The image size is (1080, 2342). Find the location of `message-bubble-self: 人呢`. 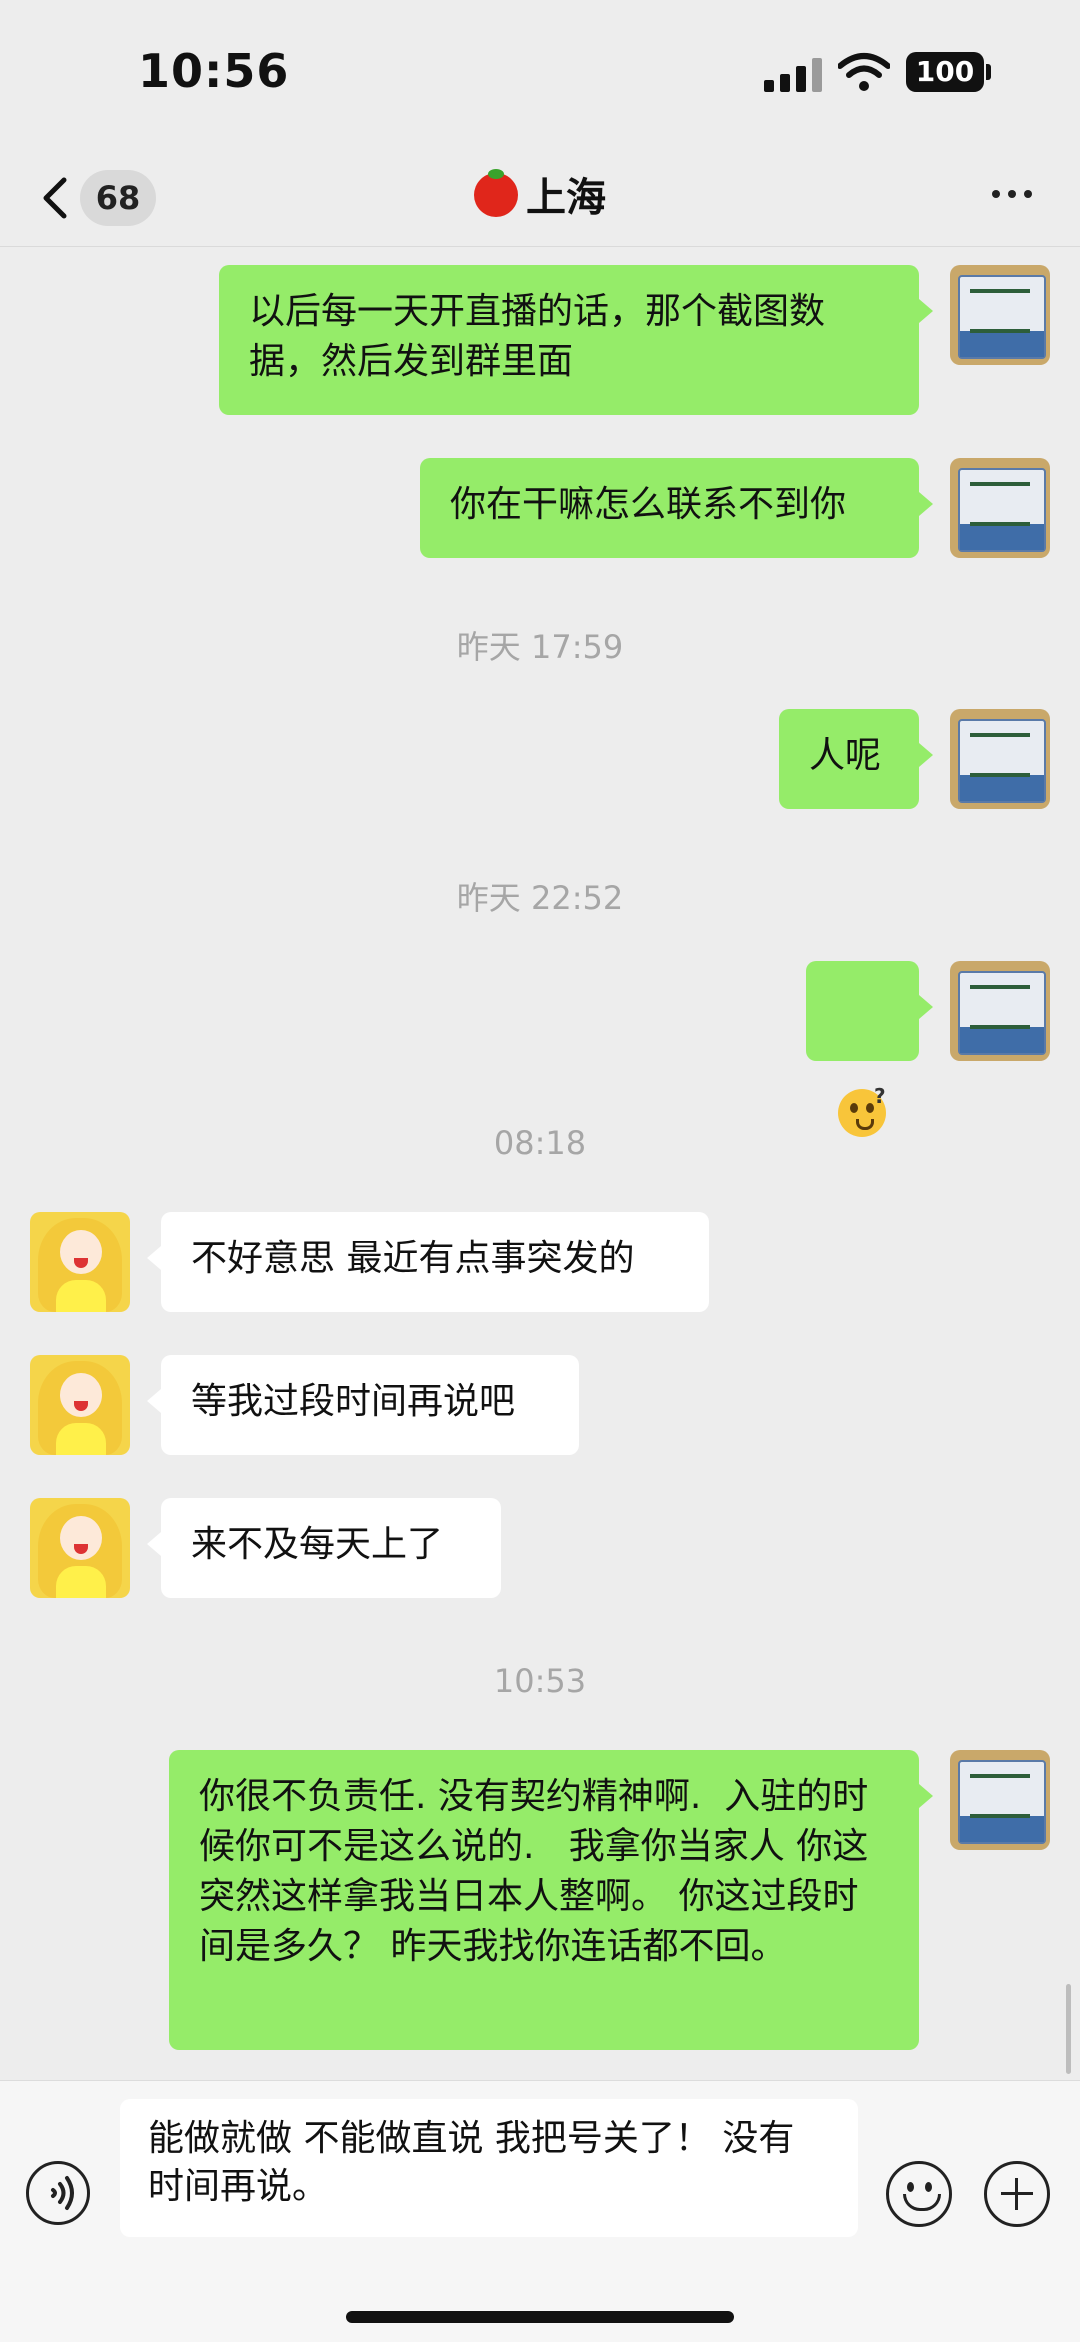

message-bubble-self: 人呢 is located at coordinates (856, 759).